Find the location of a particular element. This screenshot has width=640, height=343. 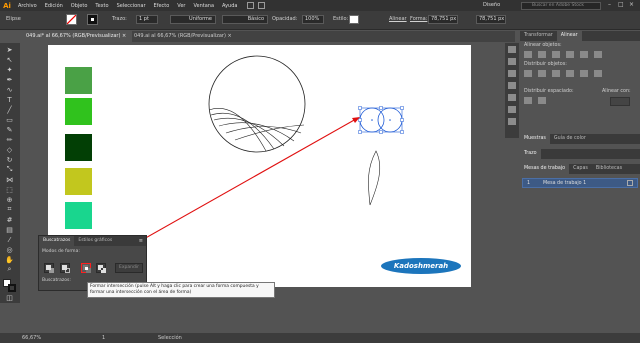

type-tool-icon: T is located at coordinates (9, 99).